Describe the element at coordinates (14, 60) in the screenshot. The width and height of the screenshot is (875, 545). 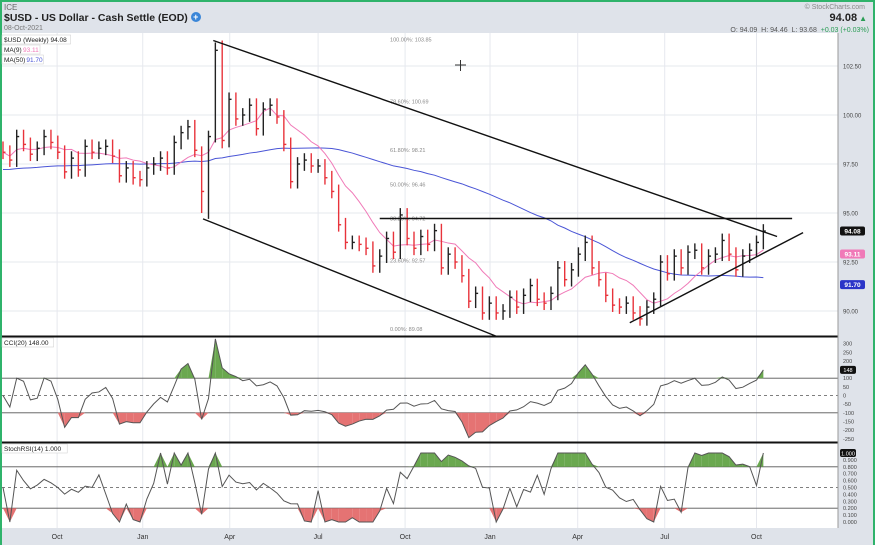
I see `legend-text: MA(50)` at that location.